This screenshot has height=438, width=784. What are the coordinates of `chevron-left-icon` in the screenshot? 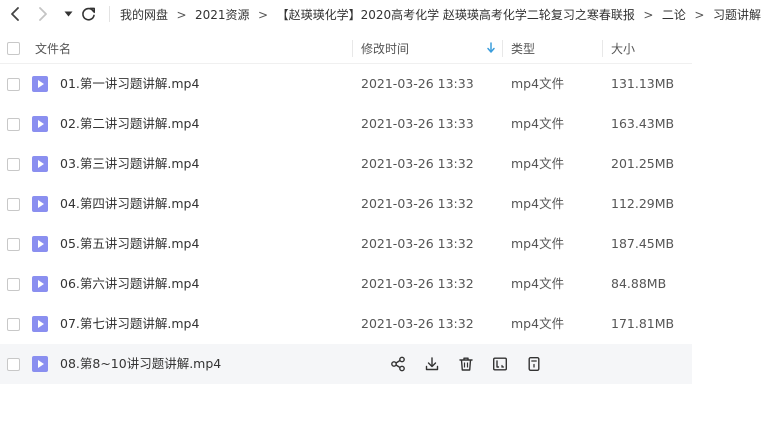 It's located at (15, 14).